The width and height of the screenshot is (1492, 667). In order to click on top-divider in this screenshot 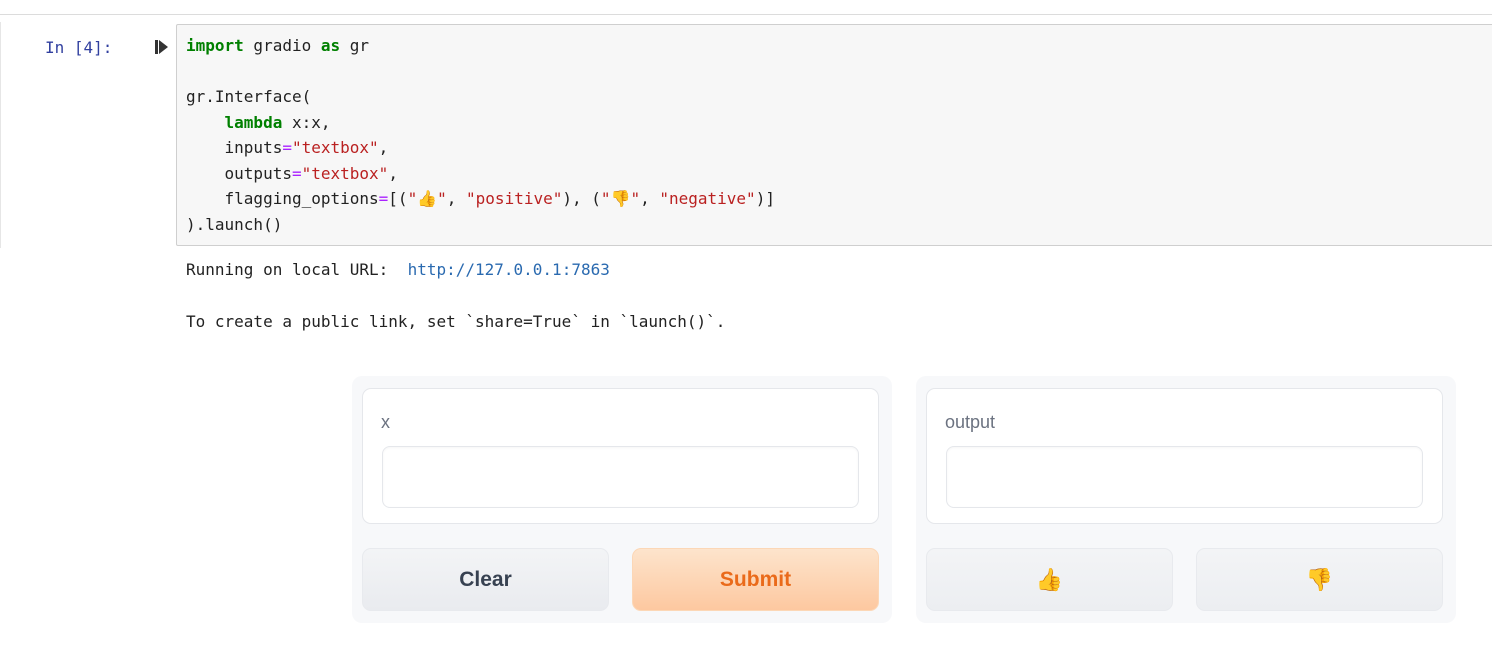, I will do `click(746, 14)`.